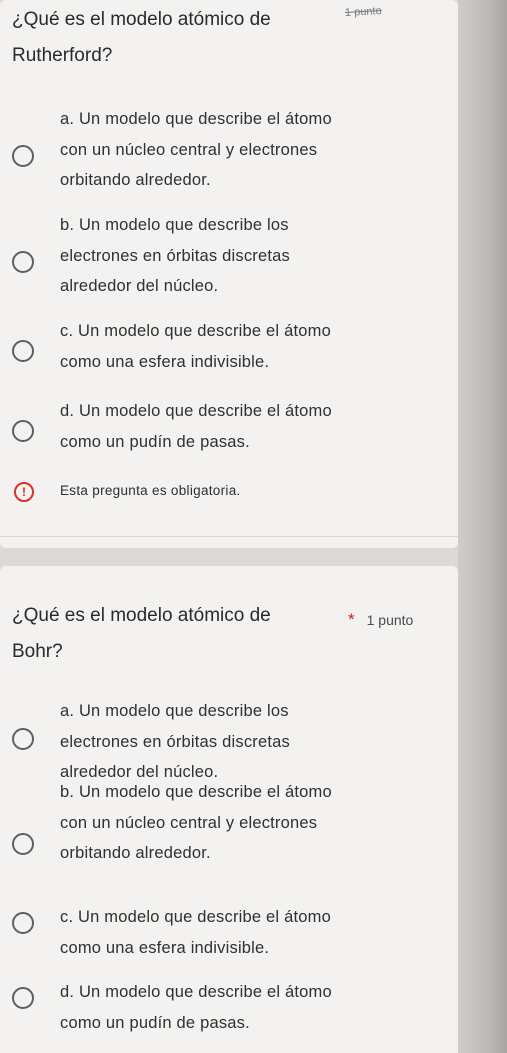  Describe the element at coordinates (150, 490) in the screenshot. I see `required-message: Esta pregunta es obligatoria.` at that location.